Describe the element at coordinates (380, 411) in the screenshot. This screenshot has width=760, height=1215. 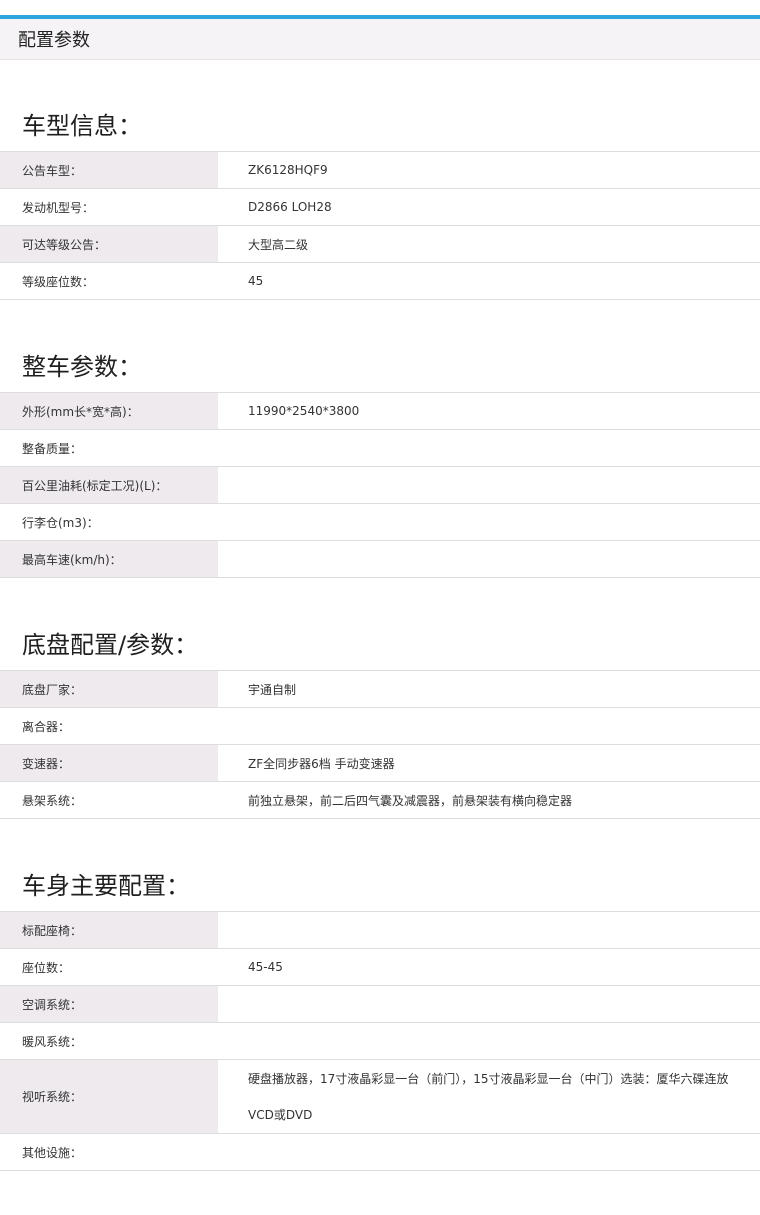
I see `param-row: 外形(mm长*宽*高)： 11990*2540*3800` at that location.